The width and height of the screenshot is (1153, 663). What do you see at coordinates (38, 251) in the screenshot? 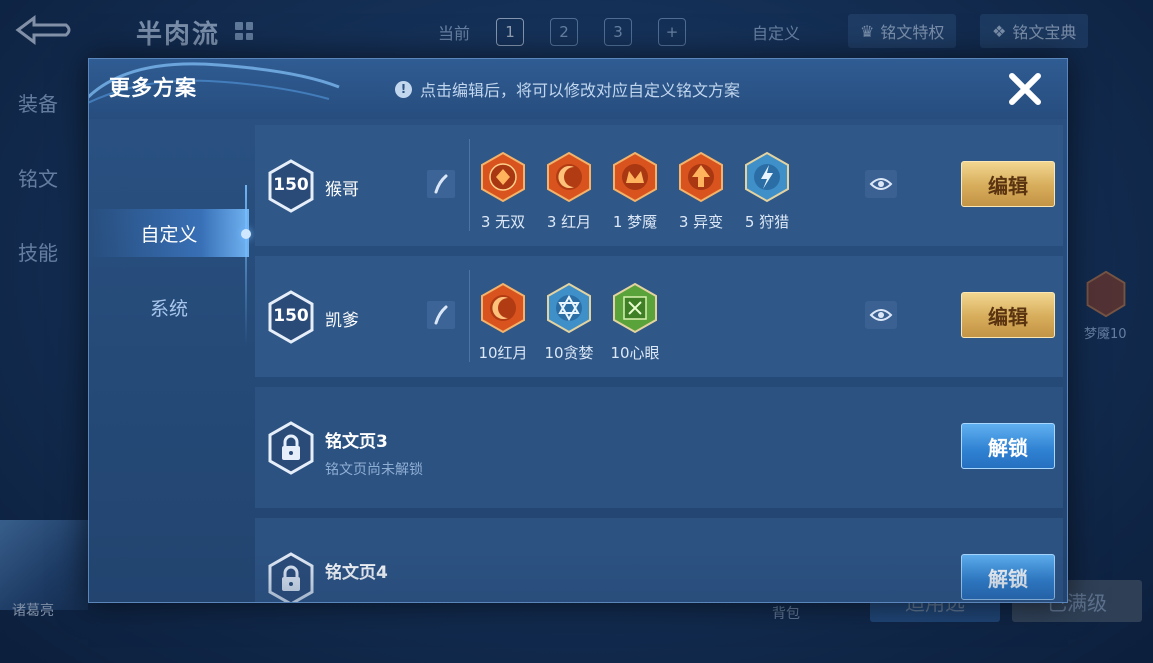
I see `side-nav-skills: 技能` at bounding box center [38, 251].